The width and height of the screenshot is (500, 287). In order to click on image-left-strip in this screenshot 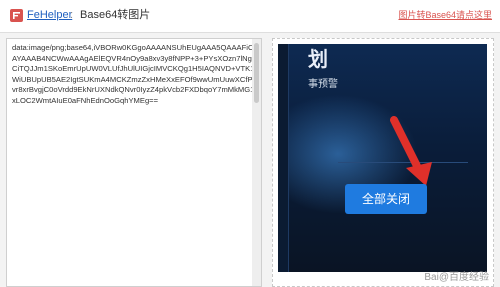, I will do `click(283, 158)`.